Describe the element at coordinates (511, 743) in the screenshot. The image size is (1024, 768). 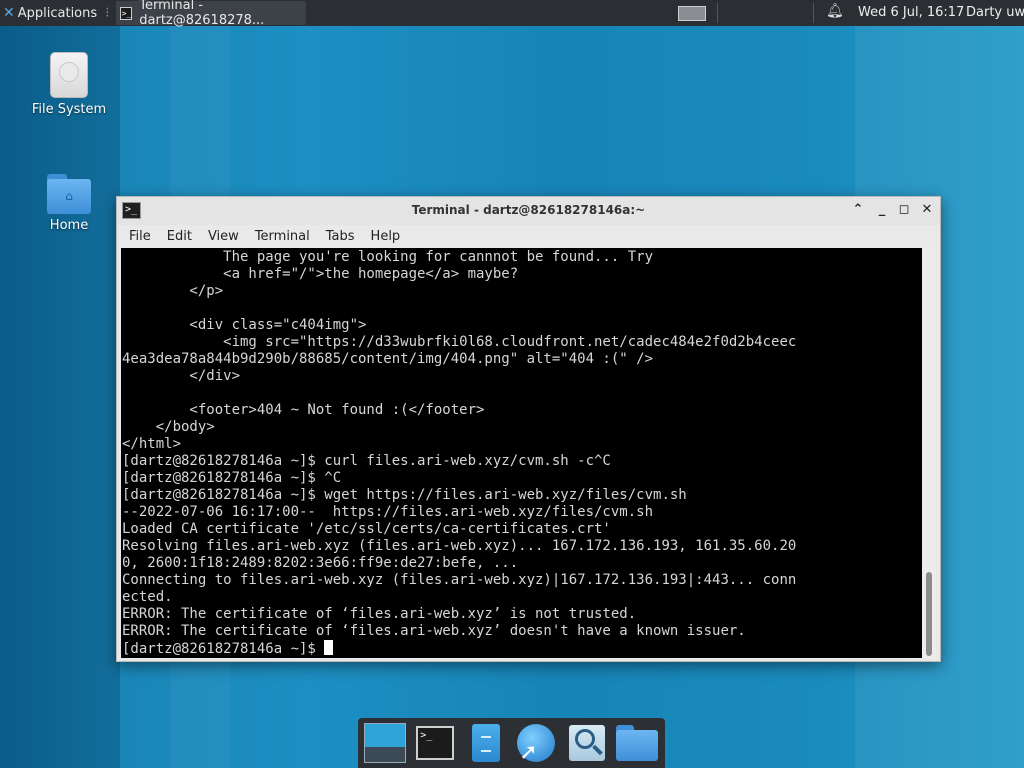
I see `dock: >_ ➚` at that location.